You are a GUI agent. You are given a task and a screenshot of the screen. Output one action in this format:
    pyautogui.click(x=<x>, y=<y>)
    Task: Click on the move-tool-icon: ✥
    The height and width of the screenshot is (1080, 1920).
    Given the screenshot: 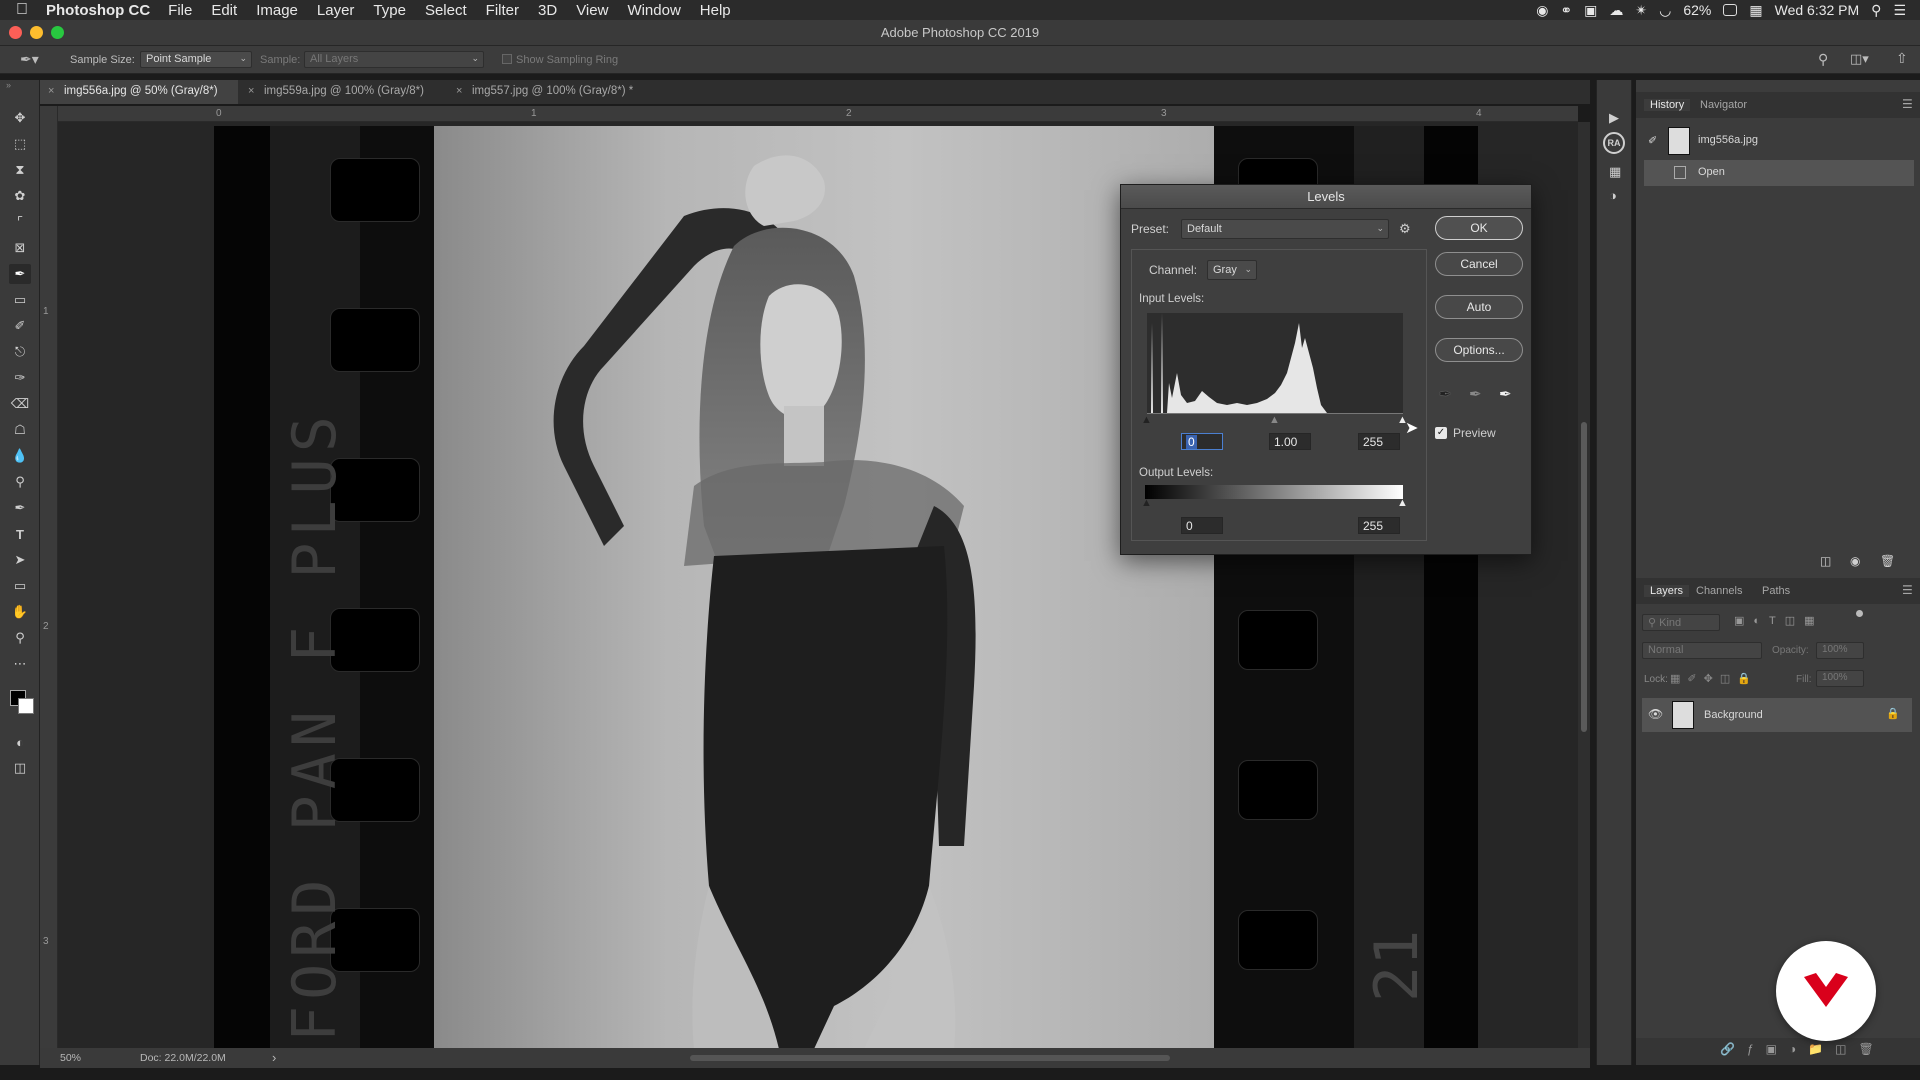 What is the action you would take?
    pyautogui.click(x=20, y=118)
    